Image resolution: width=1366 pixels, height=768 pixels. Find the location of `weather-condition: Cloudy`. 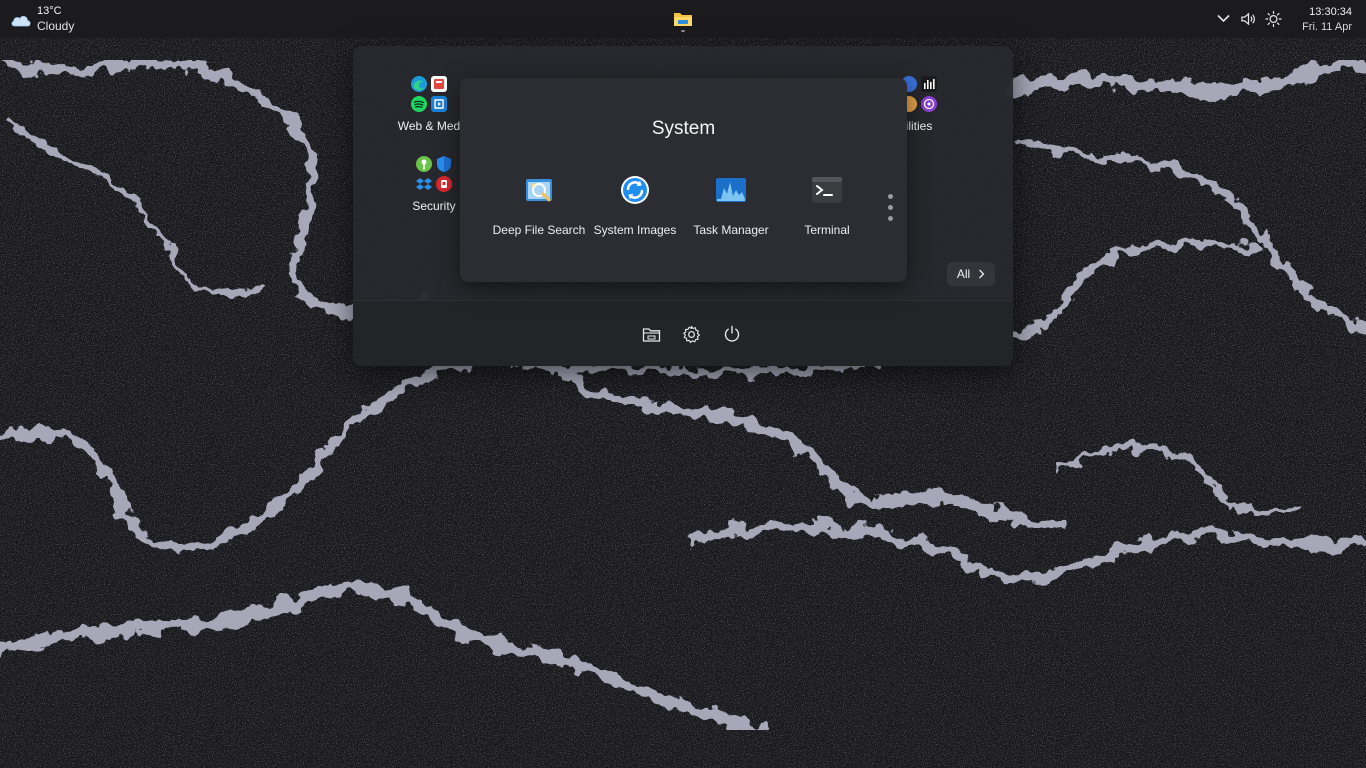

weather-condition: Cloudy is located at coordinates (56, 26).